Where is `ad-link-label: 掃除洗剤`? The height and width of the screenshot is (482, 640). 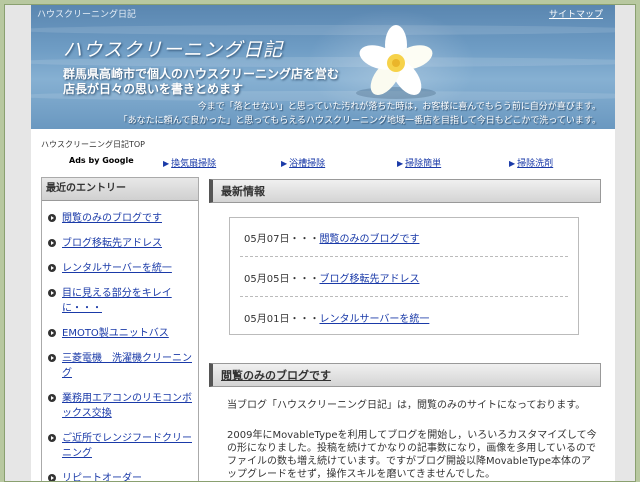 ad-link-label: 掃除洗剤 is located at coordinates (535, 164).